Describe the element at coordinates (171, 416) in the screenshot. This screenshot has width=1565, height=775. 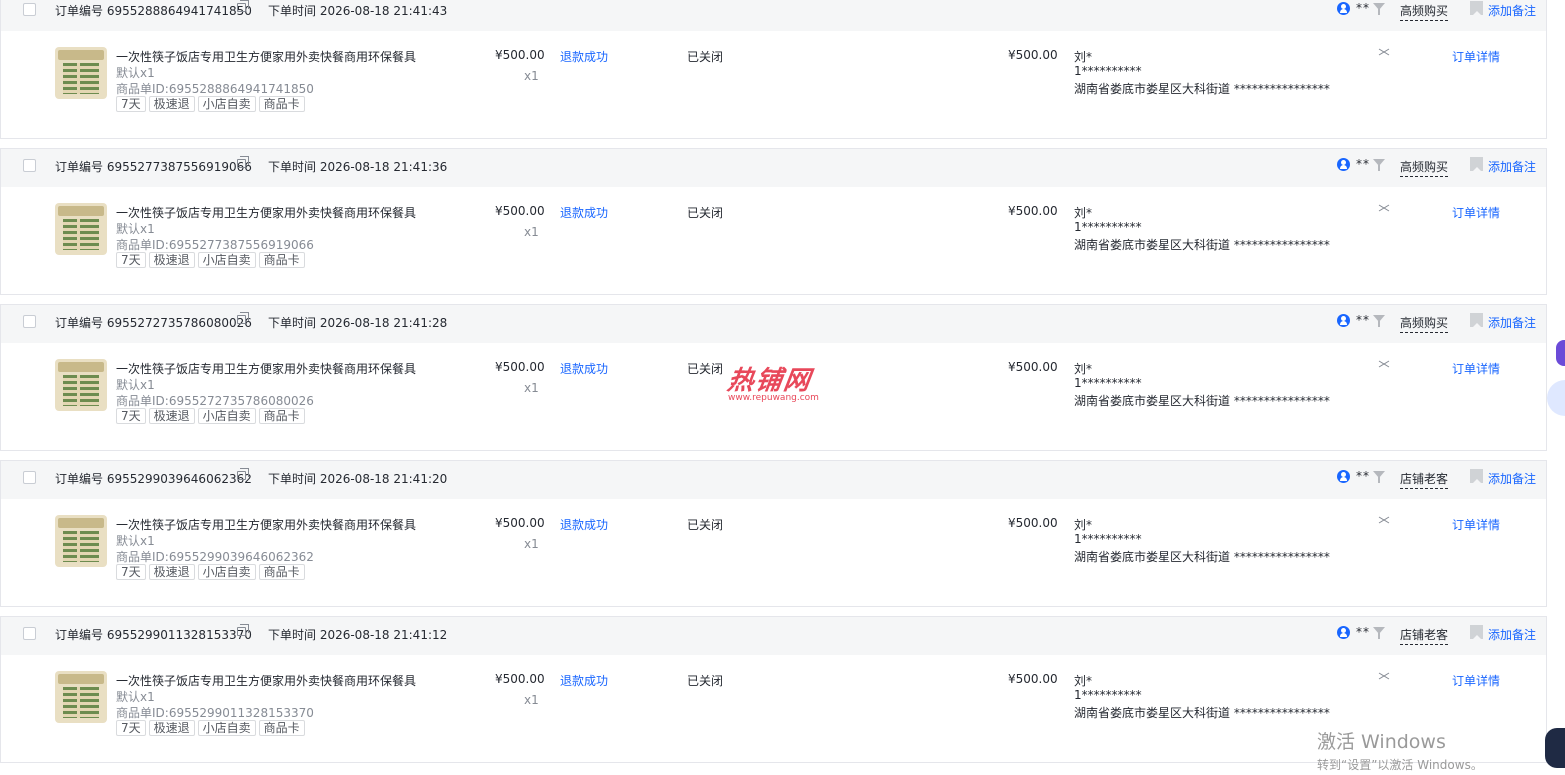
I see `product-tag: 极速退` at that location.